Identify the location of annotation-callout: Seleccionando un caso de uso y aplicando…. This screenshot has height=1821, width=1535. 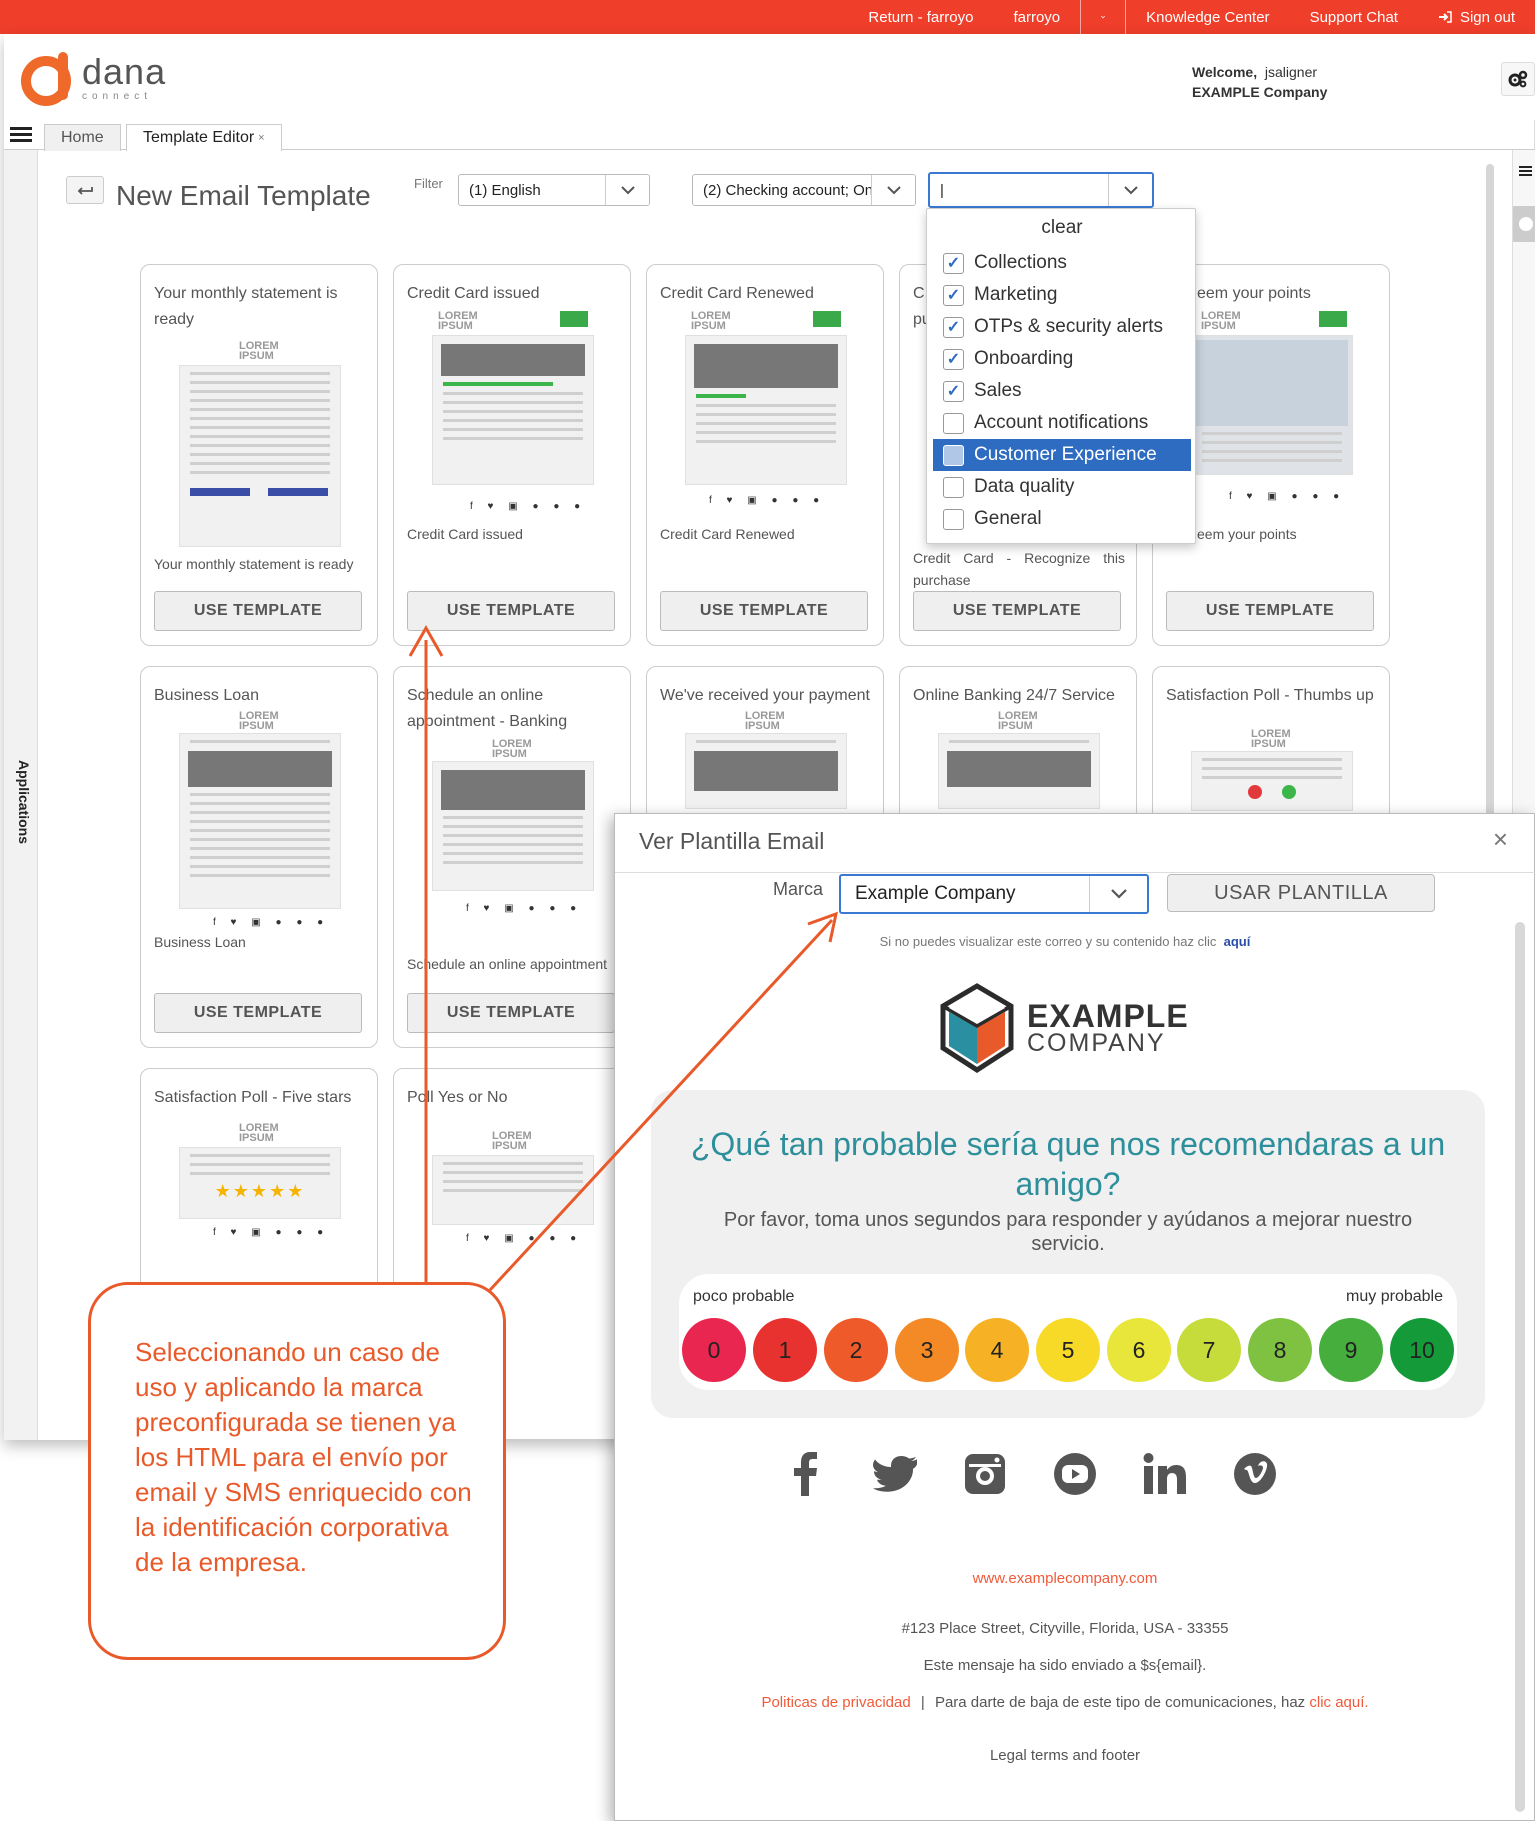
(297, 1471).